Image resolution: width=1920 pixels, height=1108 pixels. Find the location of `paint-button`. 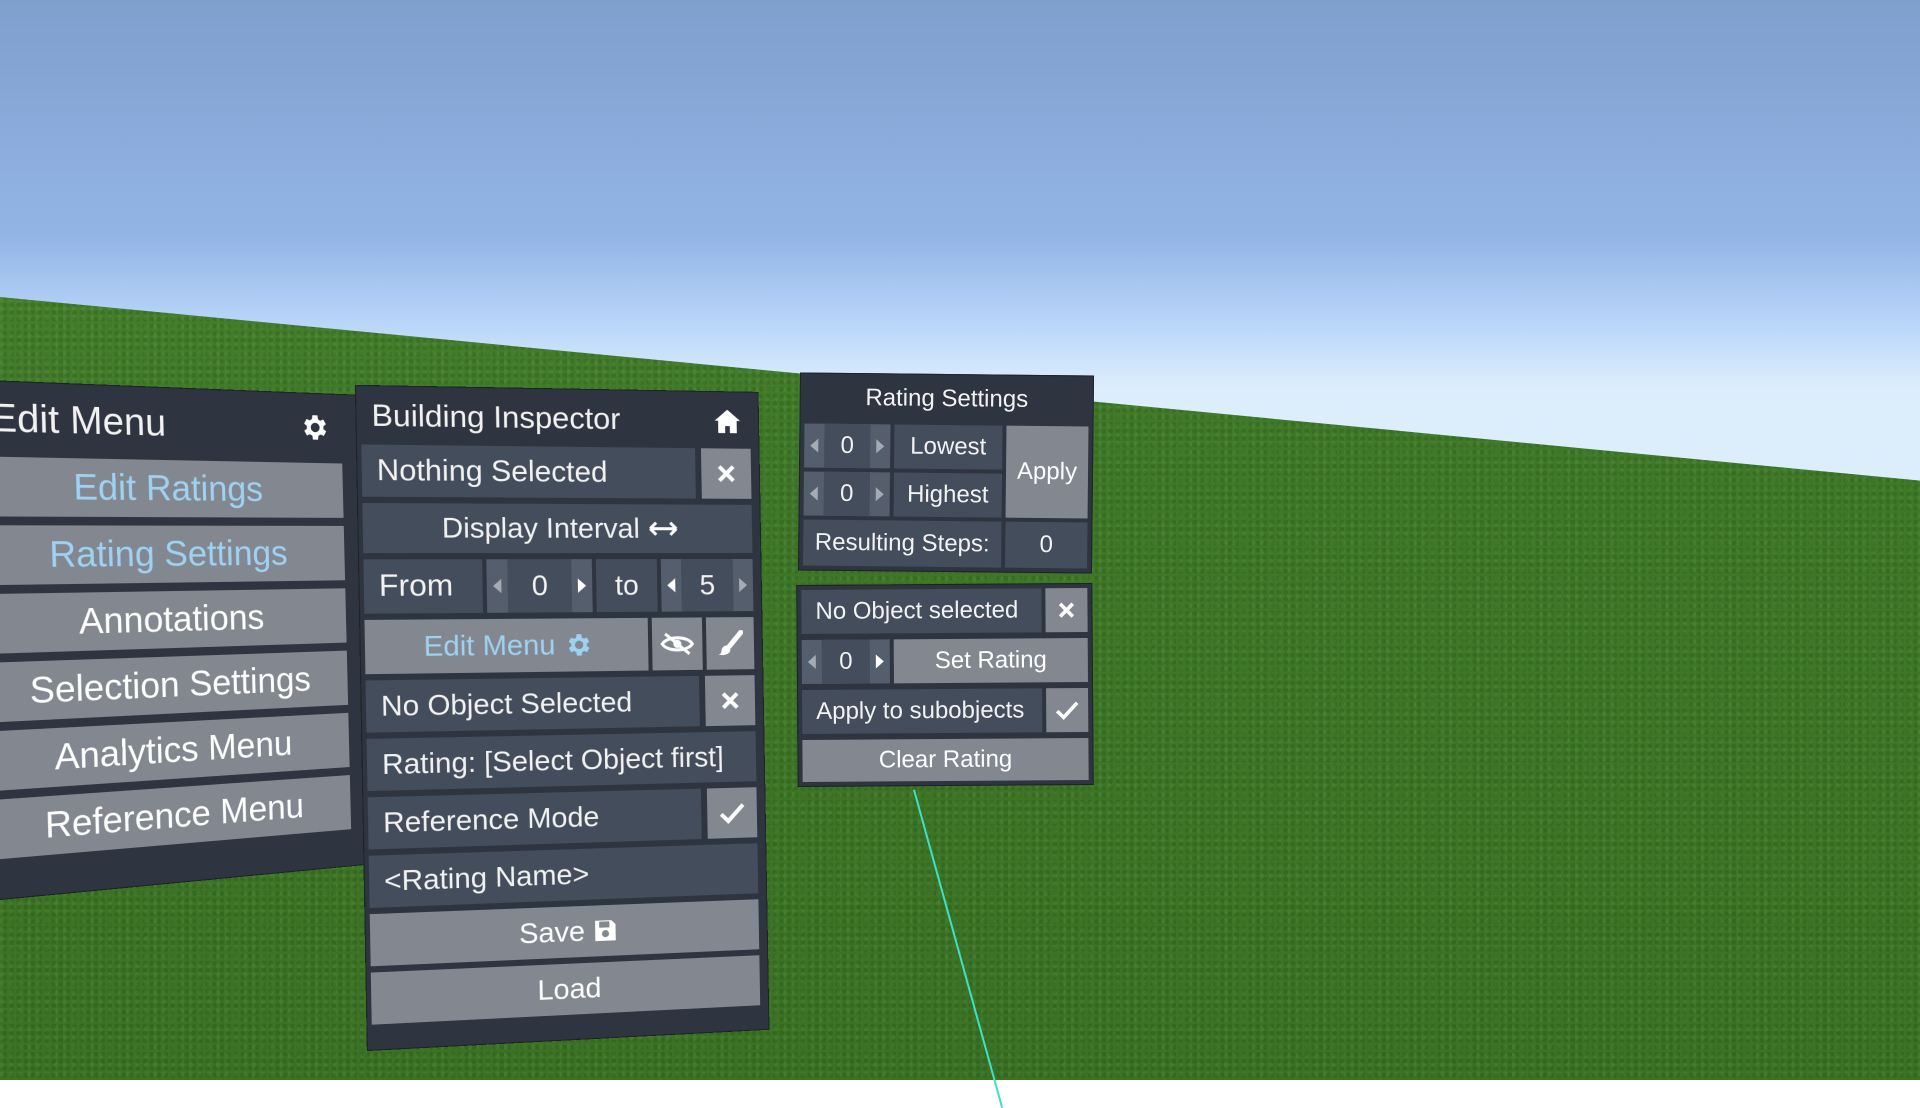

paint-button is located at coordinates (730, 643).